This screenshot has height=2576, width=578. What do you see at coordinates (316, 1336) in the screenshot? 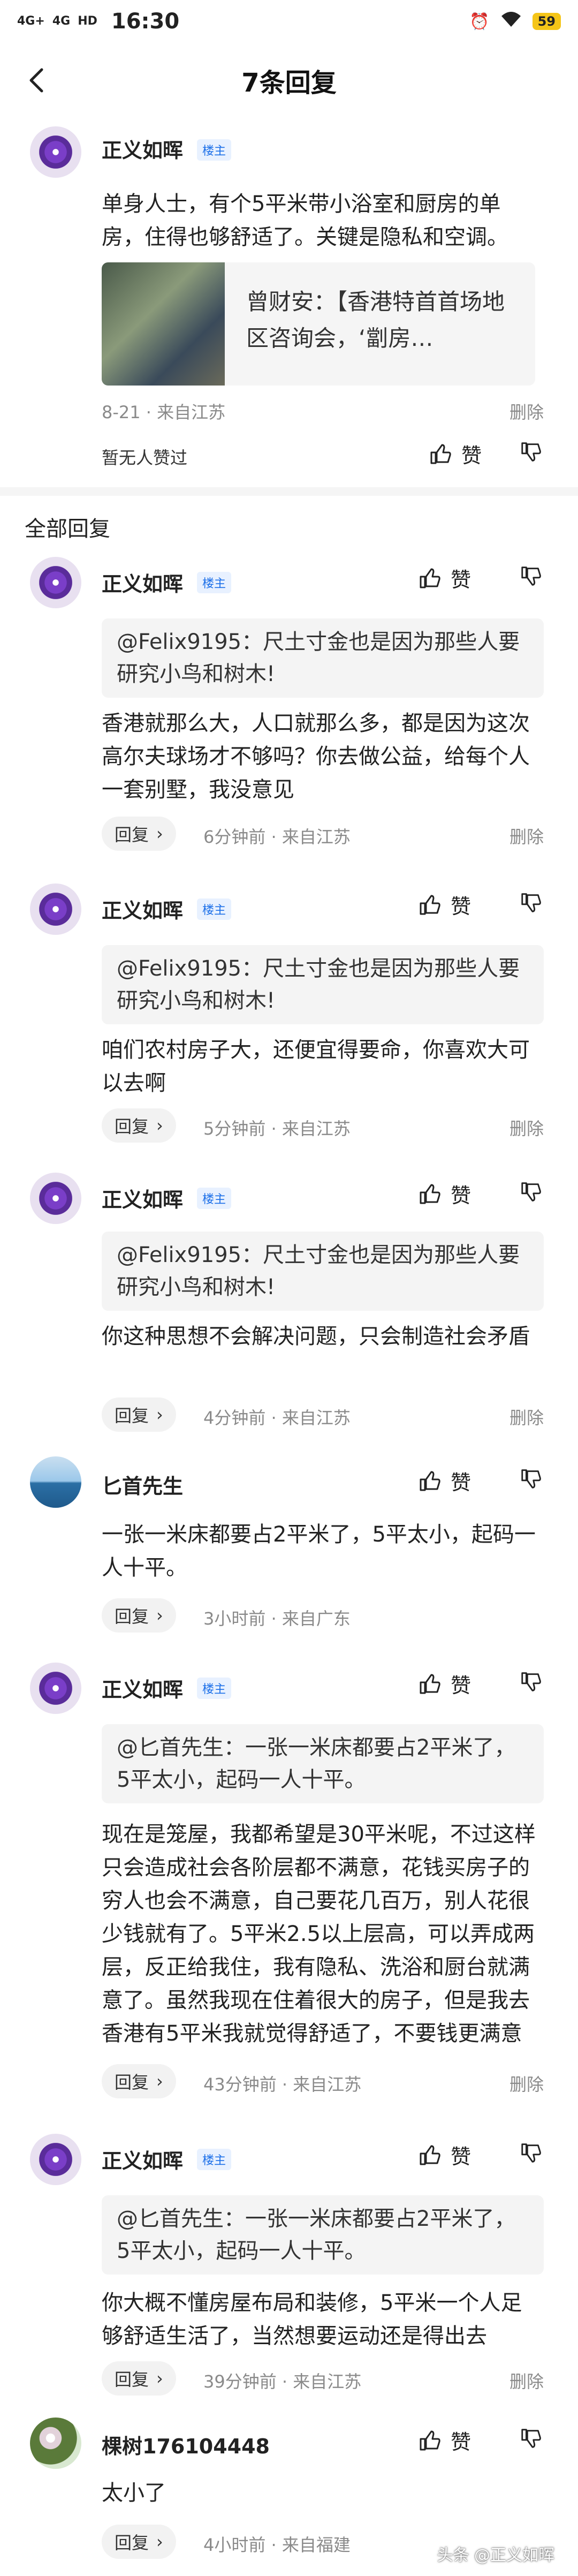
I see `reply-text: 你这种思想不会解决问题，只会制造社会矛盾` at bounding box center [316, 1336].